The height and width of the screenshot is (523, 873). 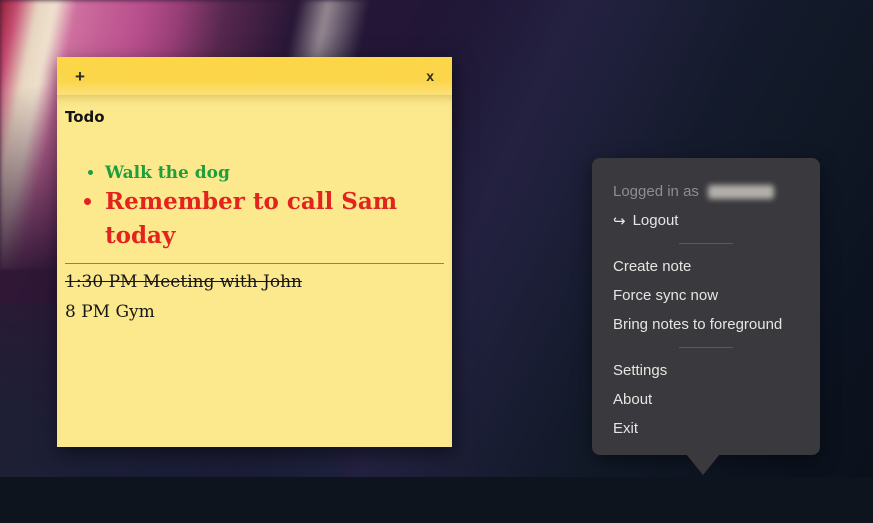 What do you see at coordinates (274, 219) in the screenshot?
I see `note-list-item: Remember to call Sam today` at bounding box center [274, 219].